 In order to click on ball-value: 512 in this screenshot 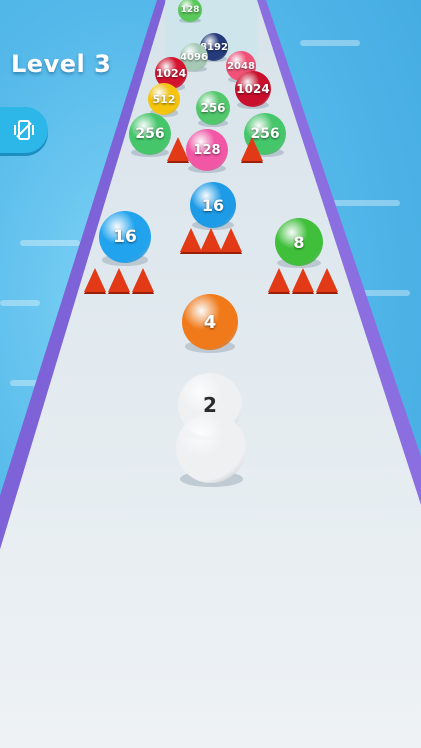, I will do `click(164, 99)`.